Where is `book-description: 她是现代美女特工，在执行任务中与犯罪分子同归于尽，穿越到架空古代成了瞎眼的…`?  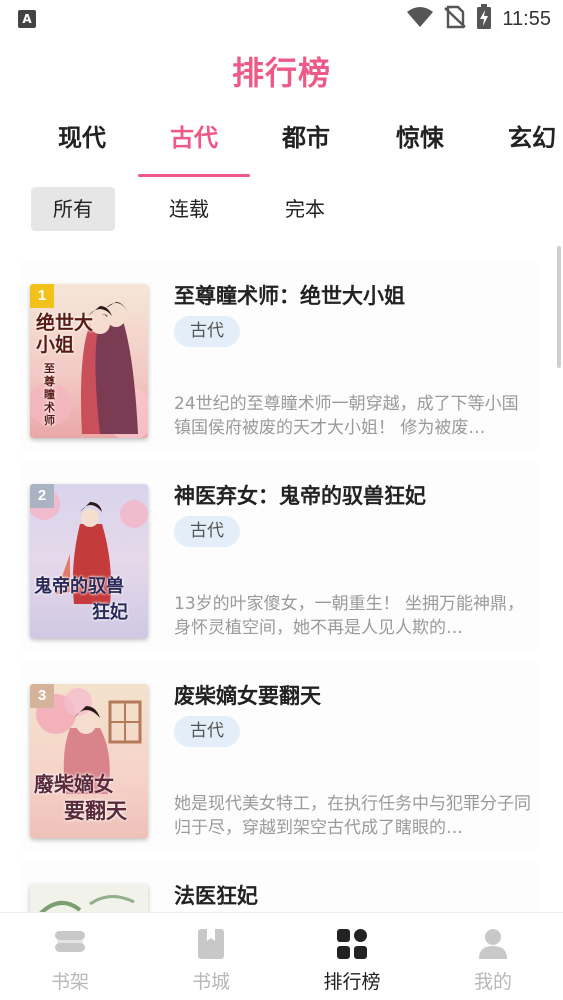 book-description: 她是现代美女特工，在执行任务中与犯罪分子同归于尽，穿越到架空古代成了瞎眼的… is located at coordinates (352, 816).